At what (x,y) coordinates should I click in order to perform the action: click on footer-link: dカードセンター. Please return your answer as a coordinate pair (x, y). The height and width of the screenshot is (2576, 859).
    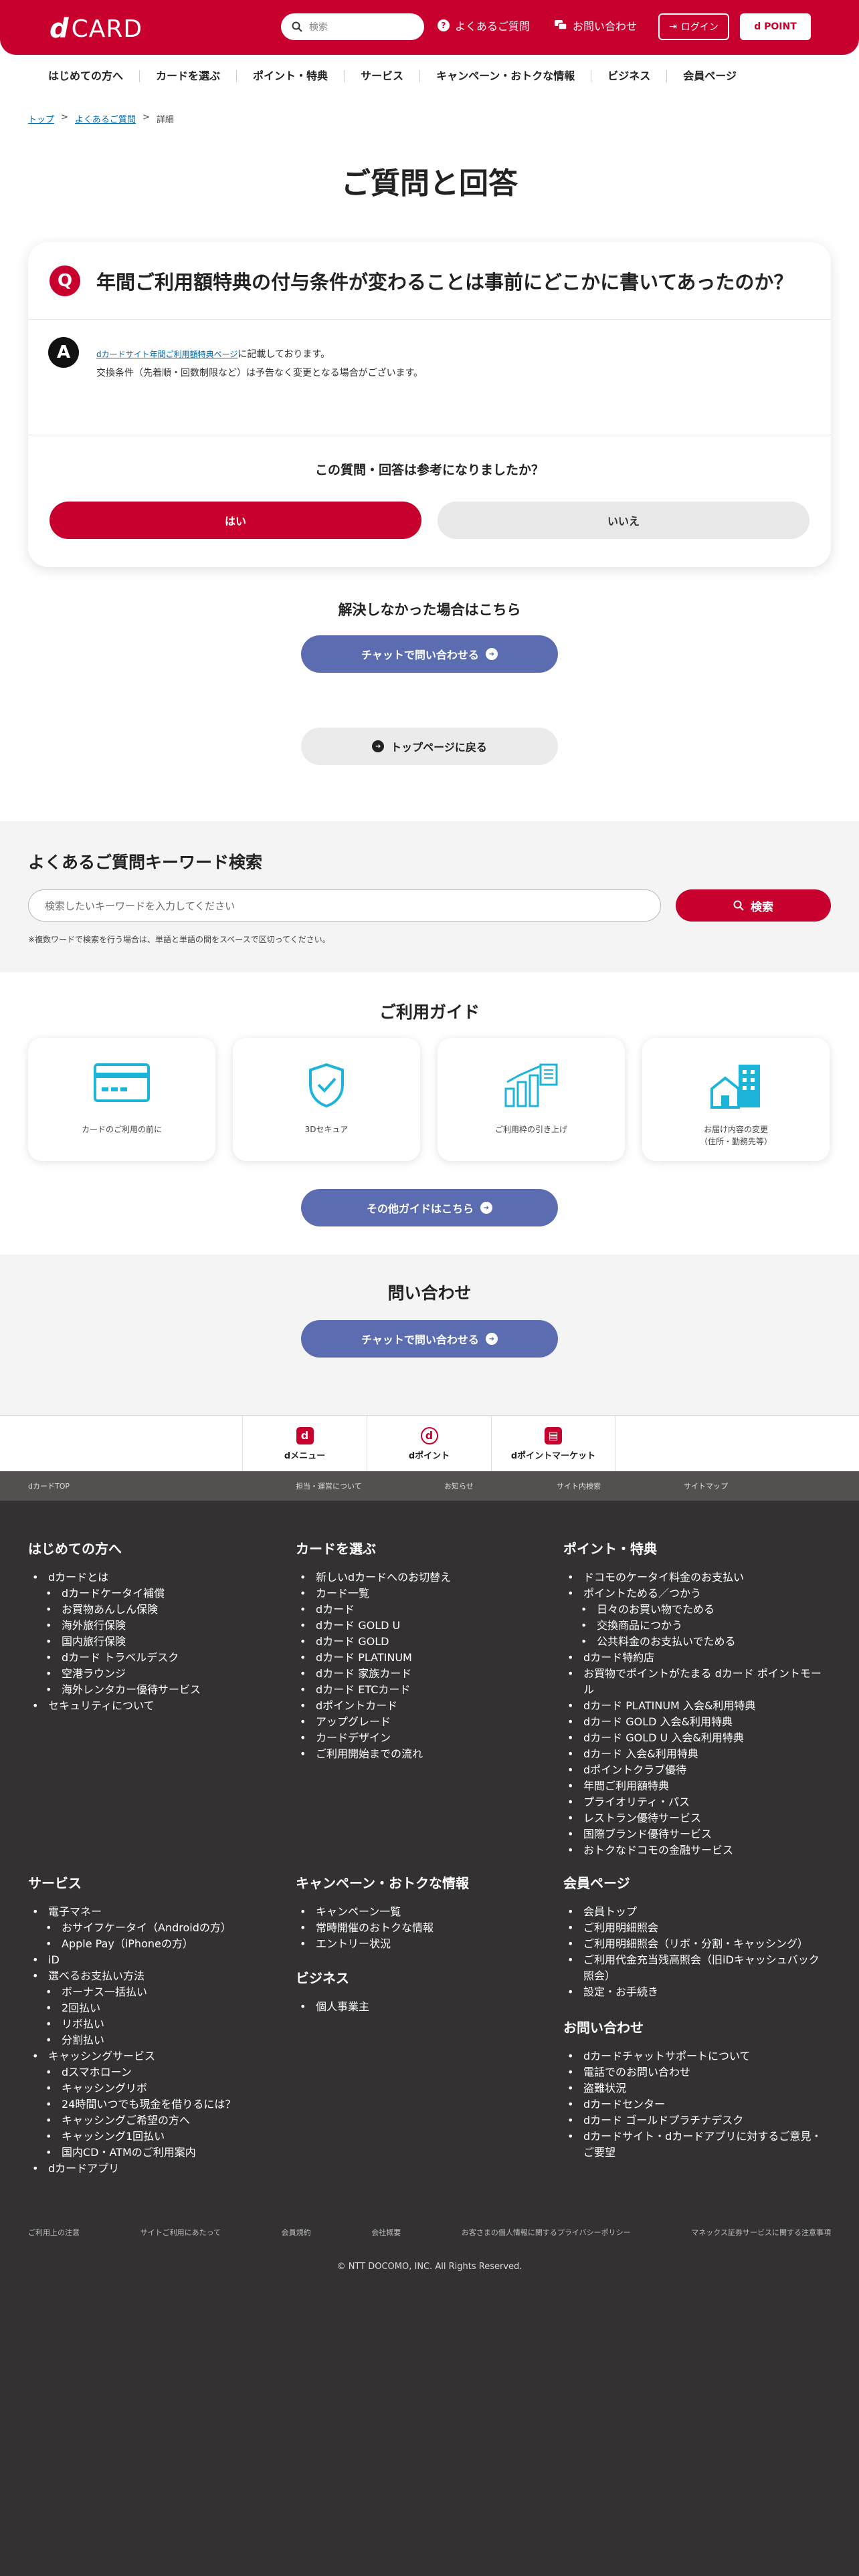
    Looking at the image, I should click on (693, 2105).